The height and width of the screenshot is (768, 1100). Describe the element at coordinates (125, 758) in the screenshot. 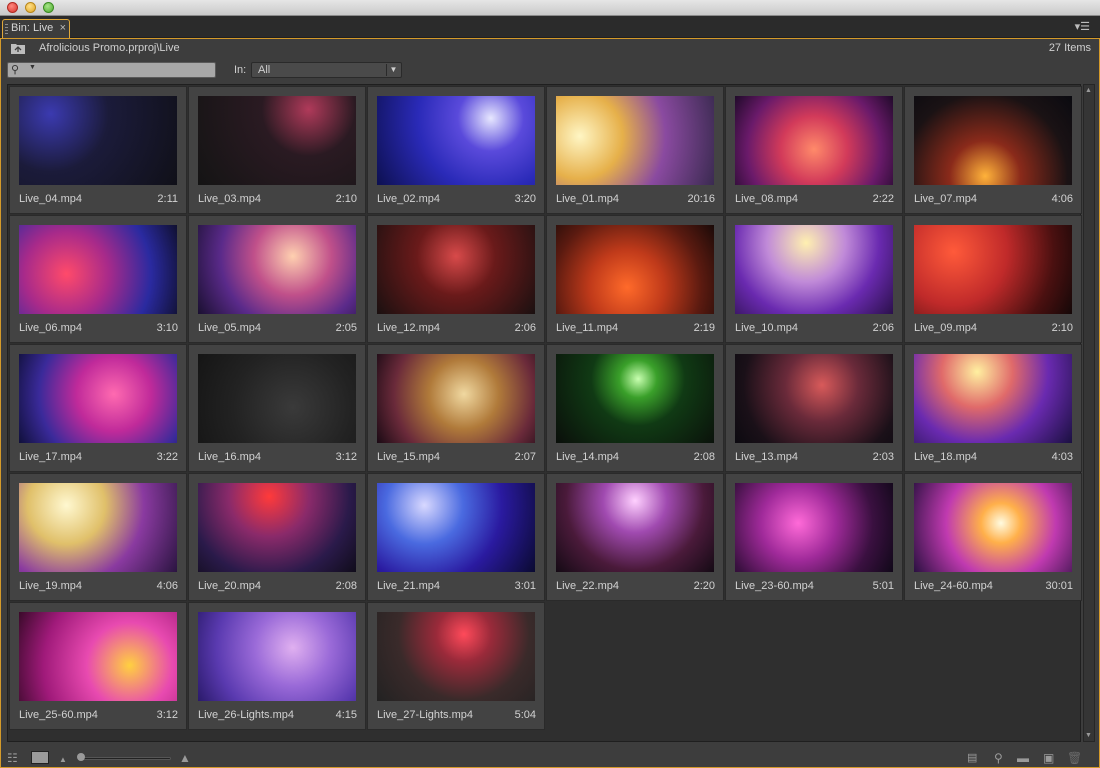

I see `zoom-slider-track` at that location.